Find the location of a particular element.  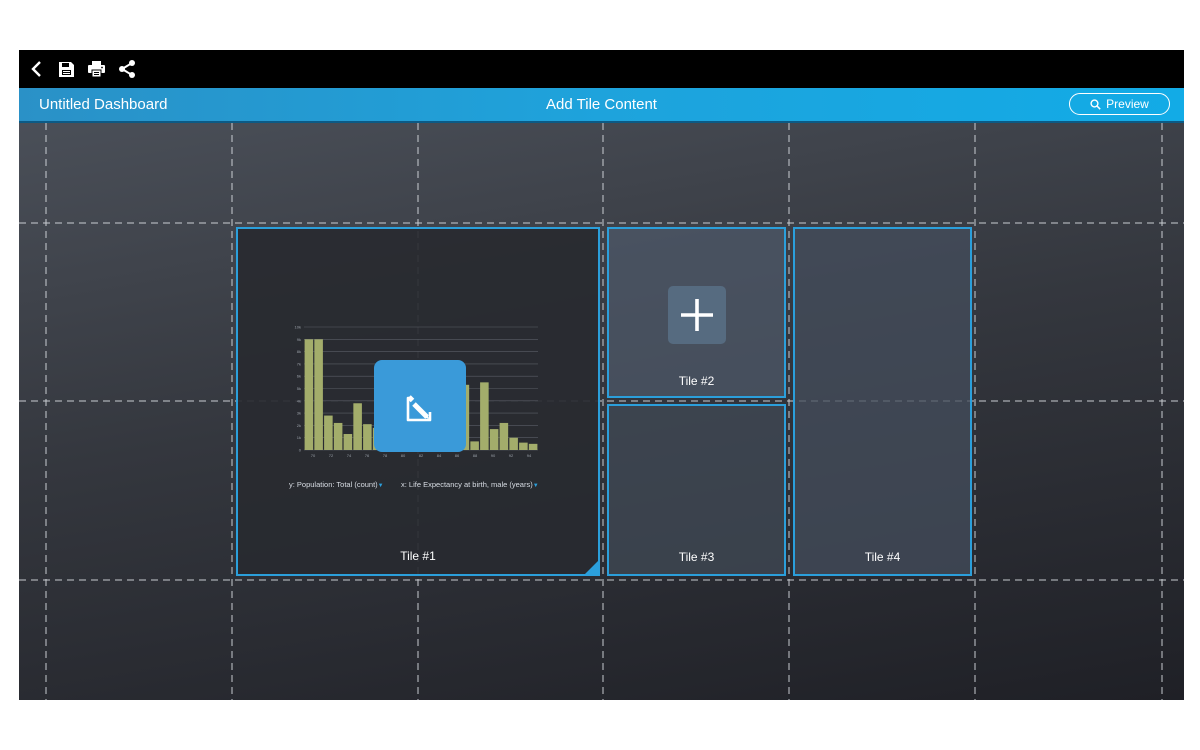

tile-4-label: Tile #4 is located at coordinates (882, 557).